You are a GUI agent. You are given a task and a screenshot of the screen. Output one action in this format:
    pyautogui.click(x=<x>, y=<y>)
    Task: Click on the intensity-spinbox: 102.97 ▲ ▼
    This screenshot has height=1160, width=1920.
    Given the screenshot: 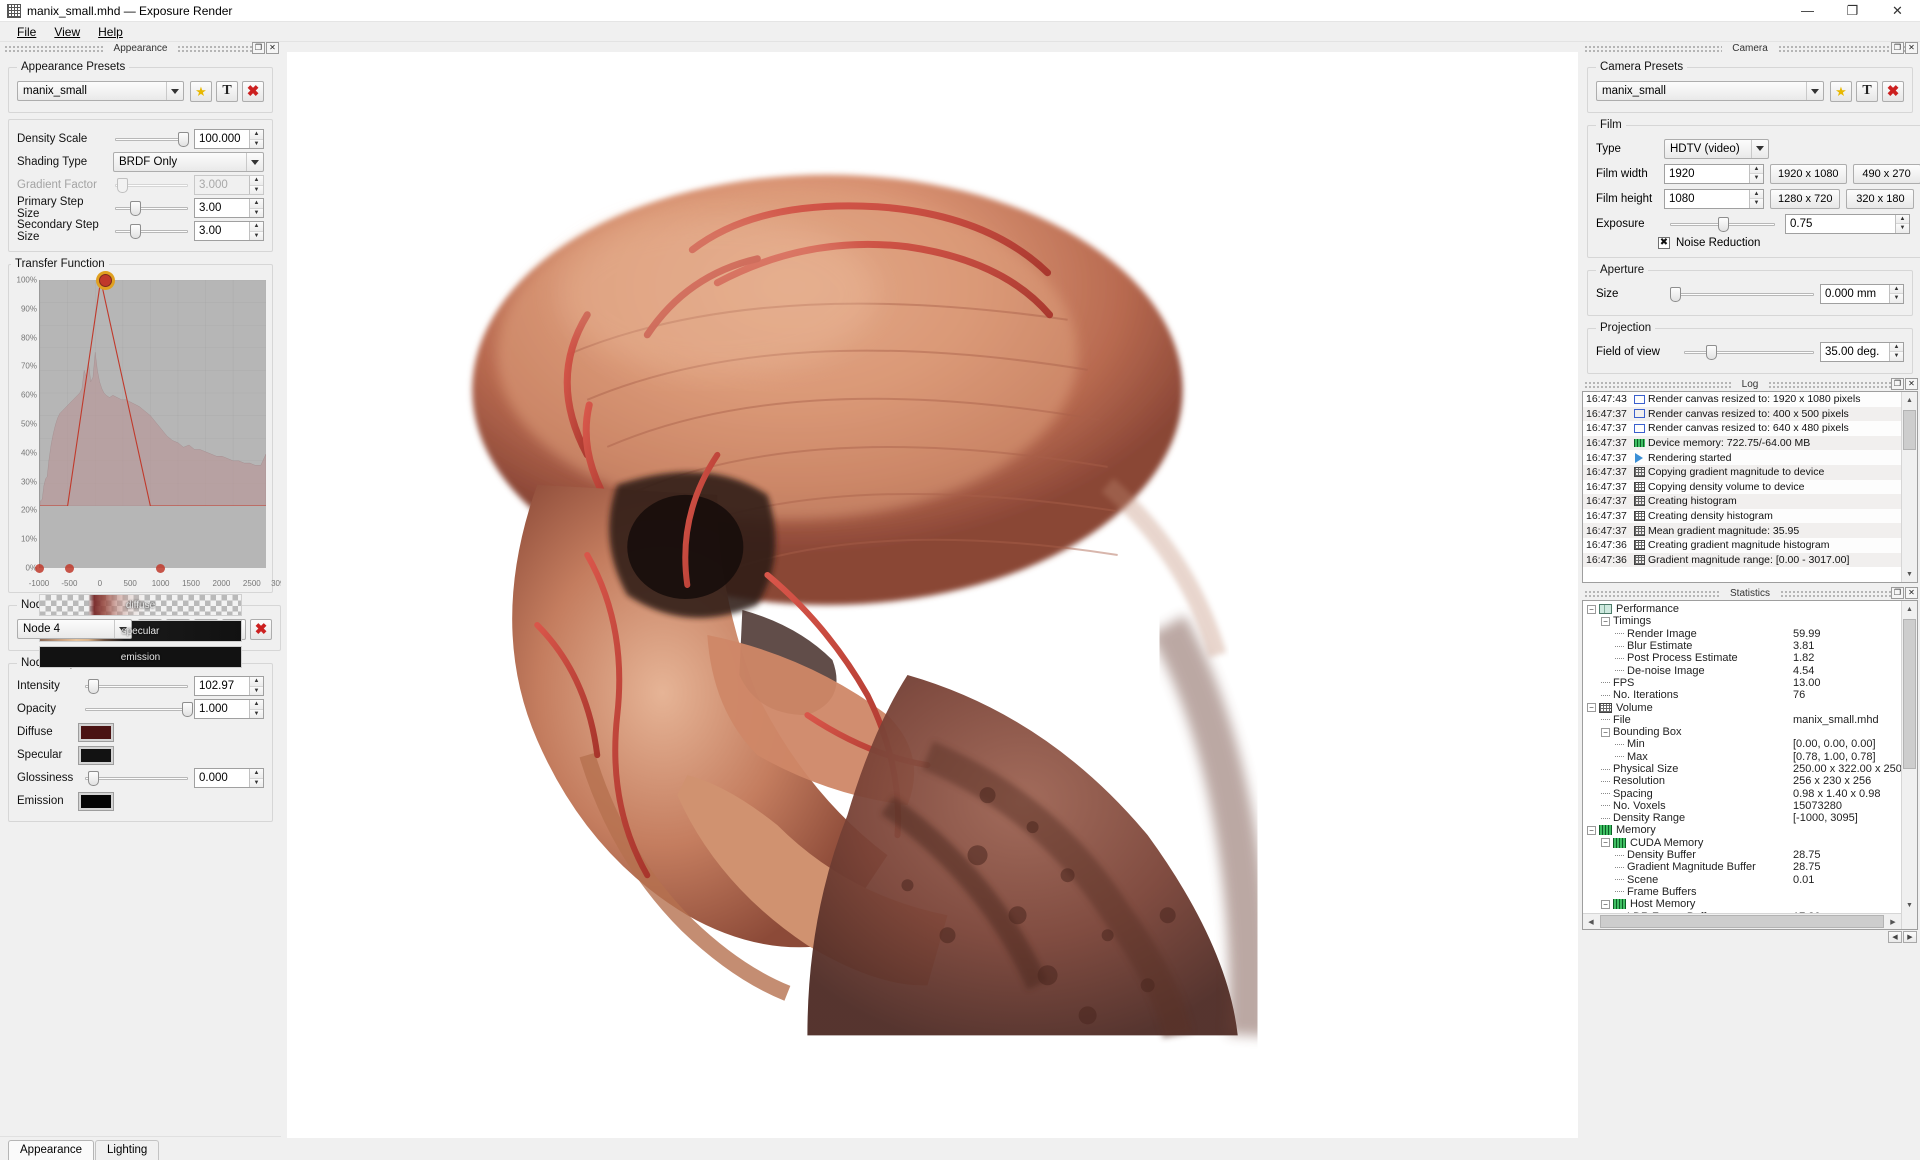 What is the action you would take?
    pyautogui.click(x=229, y=686)
    